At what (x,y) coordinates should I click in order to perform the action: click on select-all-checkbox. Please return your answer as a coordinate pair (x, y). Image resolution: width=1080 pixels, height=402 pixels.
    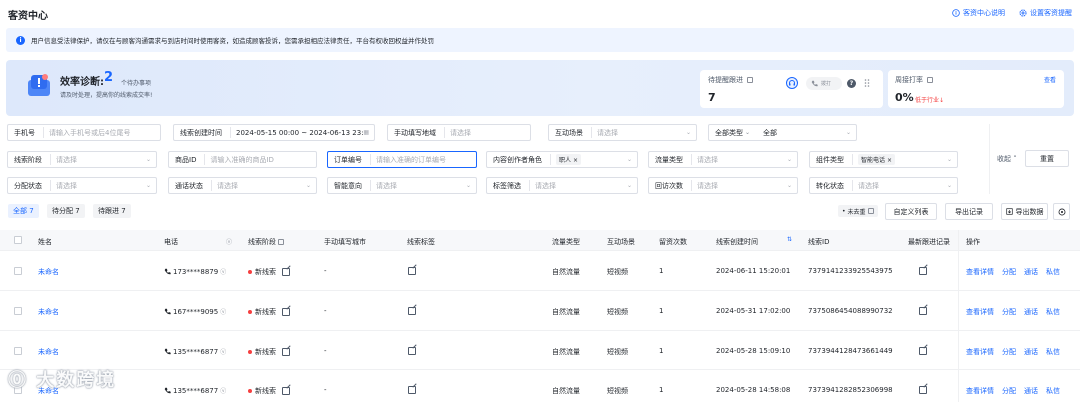
    Looking at the image, I should click on (18, 240).